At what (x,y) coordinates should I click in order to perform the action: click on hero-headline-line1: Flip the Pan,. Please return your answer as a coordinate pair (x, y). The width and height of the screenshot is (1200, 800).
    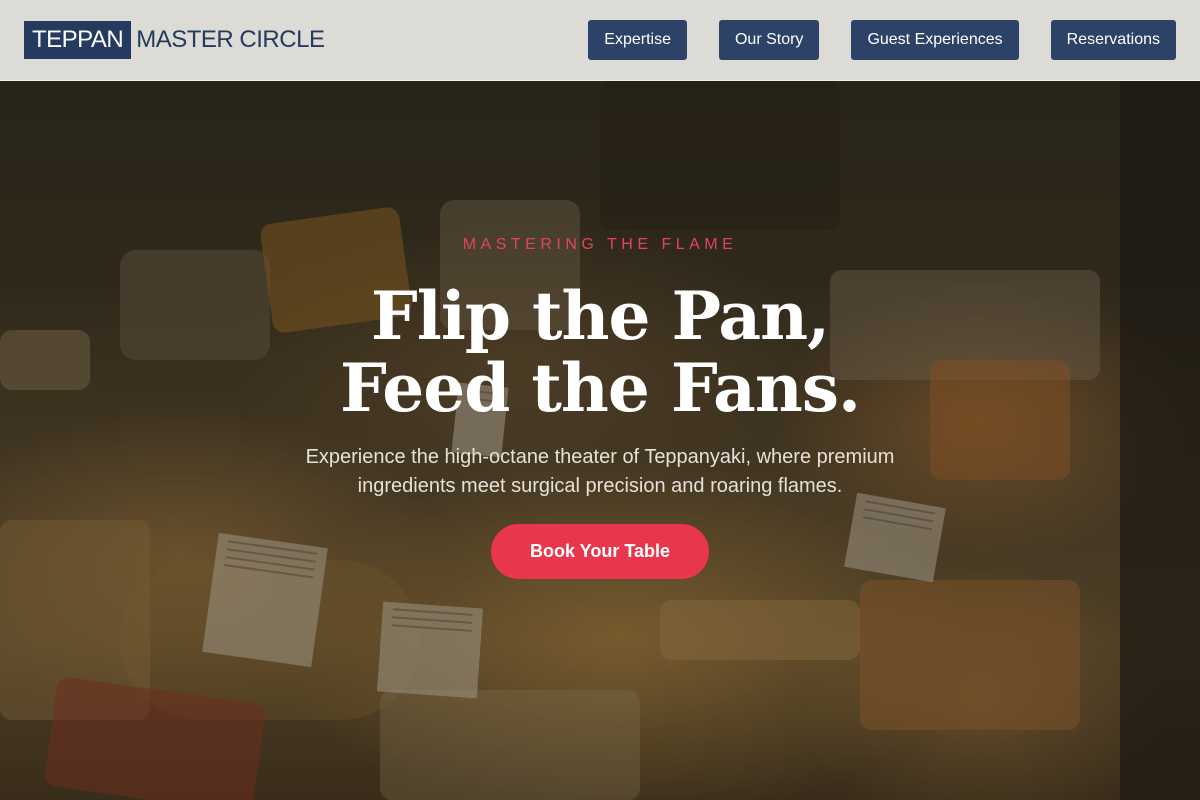
    Looking at the image, I should click on (600, 316).